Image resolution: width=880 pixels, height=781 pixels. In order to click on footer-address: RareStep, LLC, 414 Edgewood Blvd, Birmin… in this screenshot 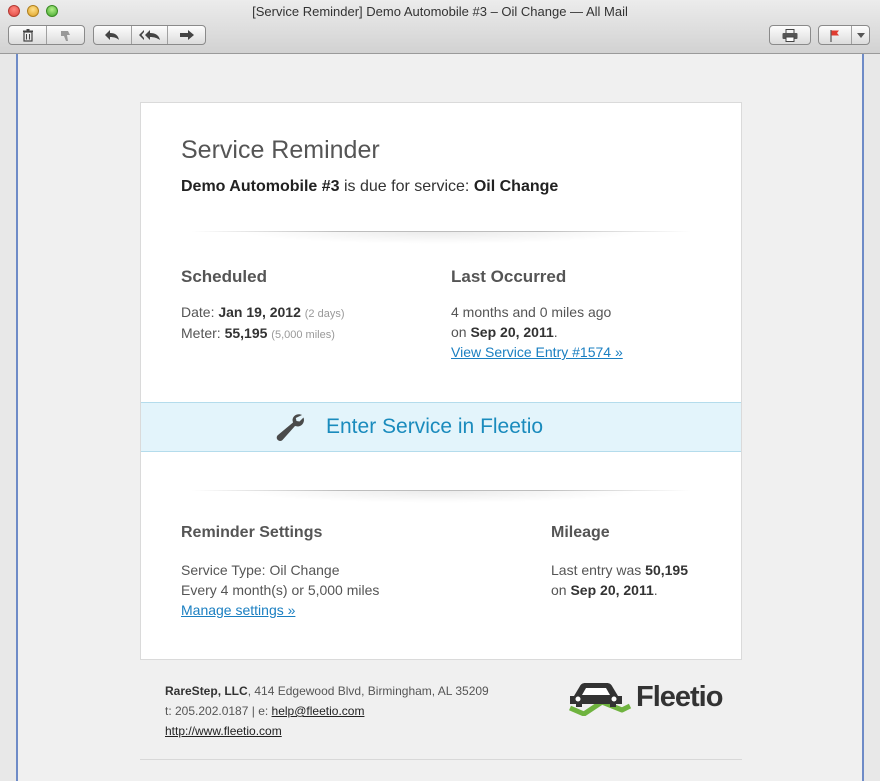, I will do `click(327, 691)`.